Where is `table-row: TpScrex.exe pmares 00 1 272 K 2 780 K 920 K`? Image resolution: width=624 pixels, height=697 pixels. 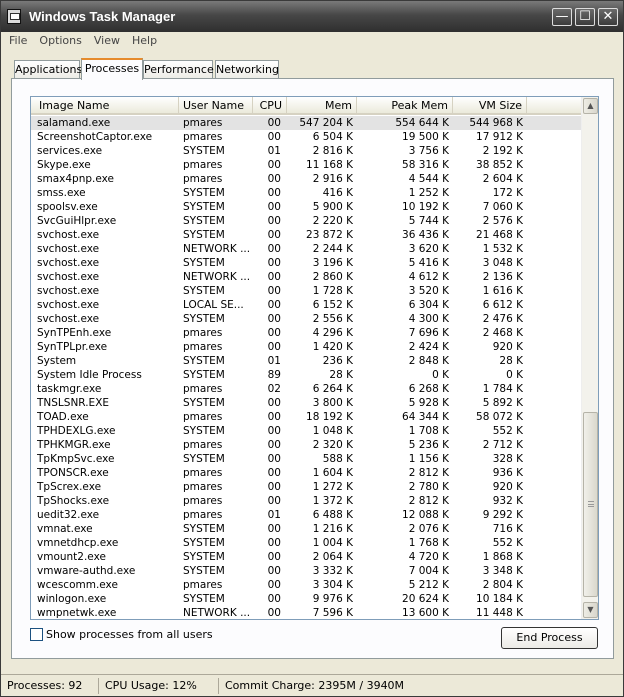 table-row: TpScrex.exe pmares 00 1 272 K 2 780 K 920 K is located at coordinates (306, 487).